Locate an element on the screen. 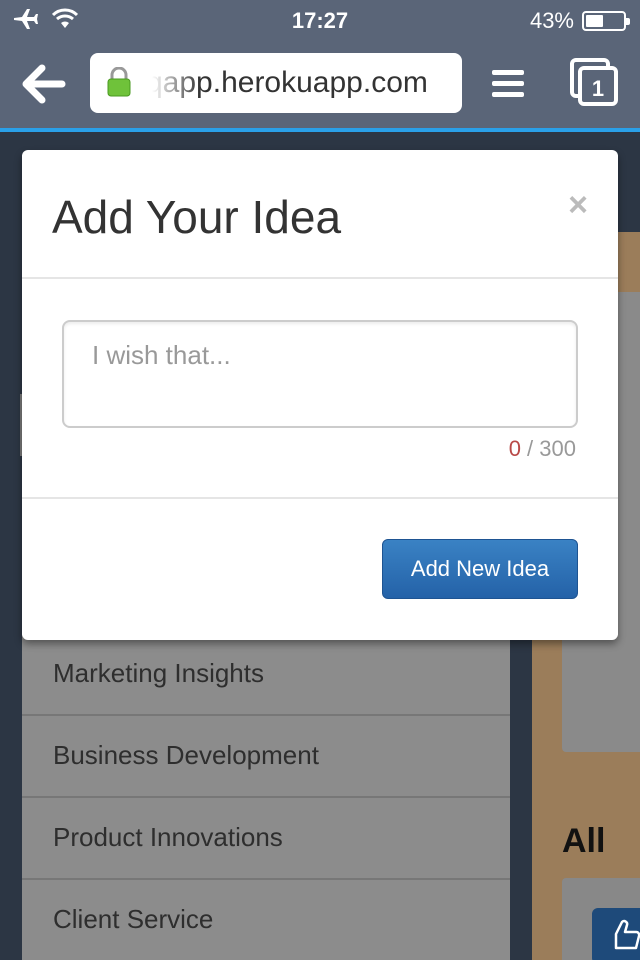  char-count: 0 is located at coordinates (514, 448).